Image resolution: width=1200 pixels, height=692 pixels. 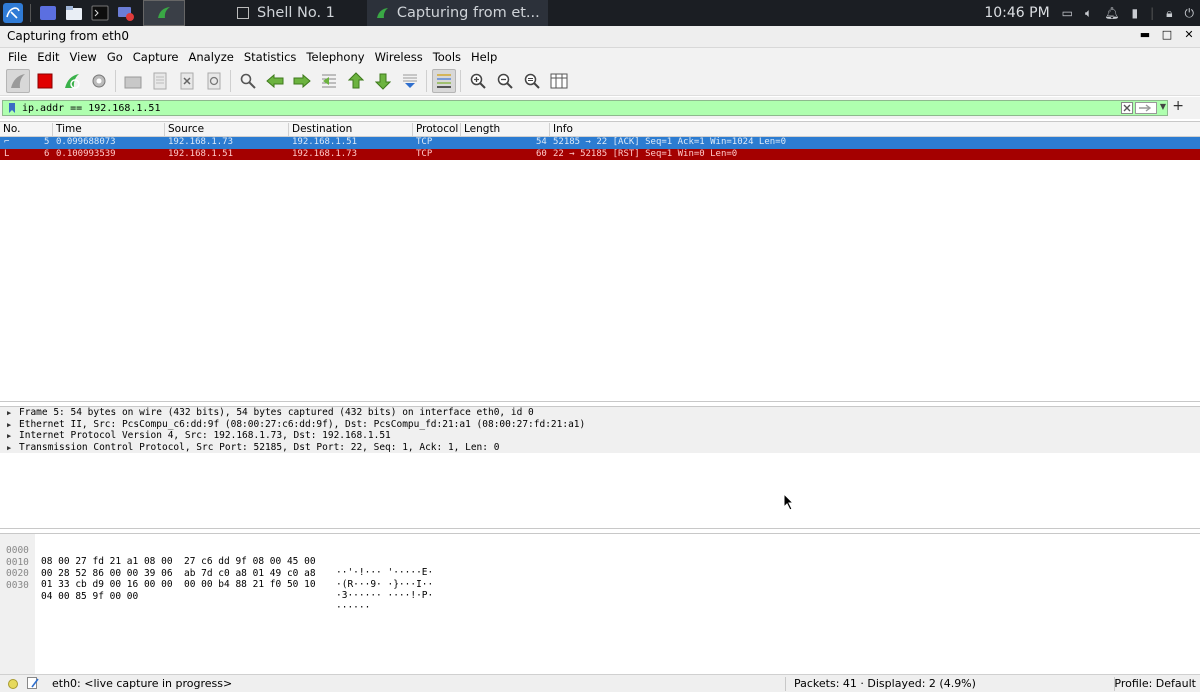 I want to click on stop-capture-button, so click(x=45, y=81).